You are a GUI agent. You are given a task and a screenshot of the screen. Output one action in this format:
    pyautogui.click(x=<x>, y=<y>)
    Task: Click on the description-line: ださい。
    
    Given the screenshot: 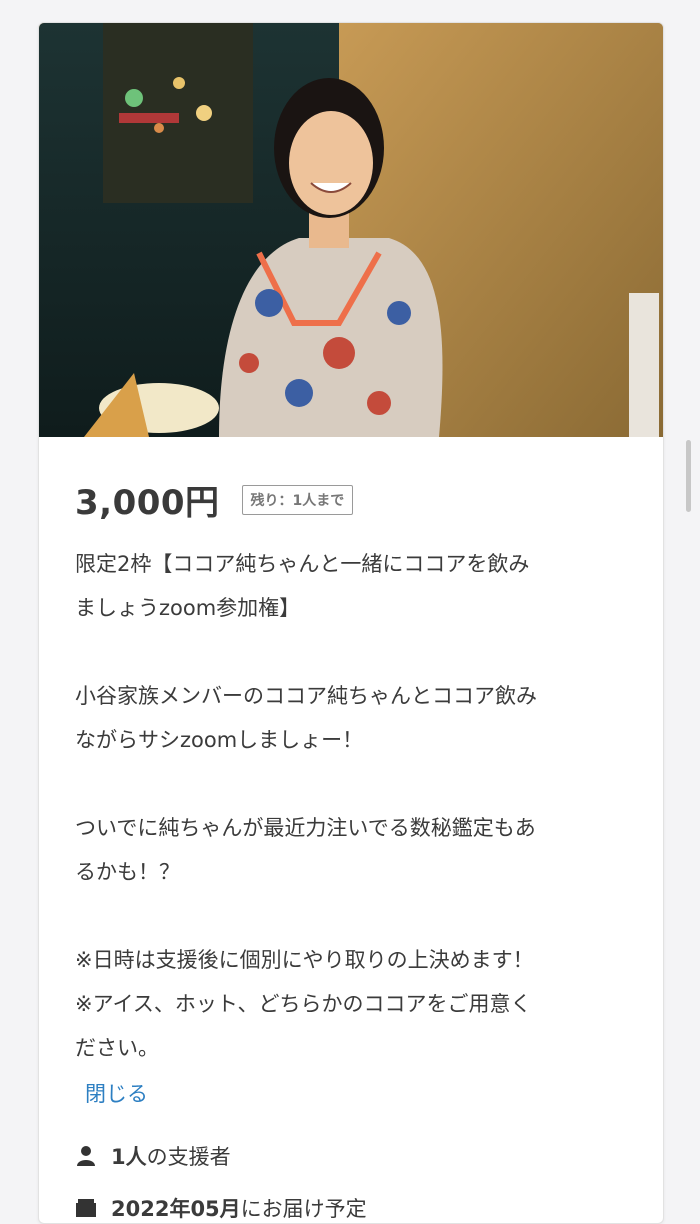 What is the action you would take?
    pyautogui.click(x=117, y=1048)
    